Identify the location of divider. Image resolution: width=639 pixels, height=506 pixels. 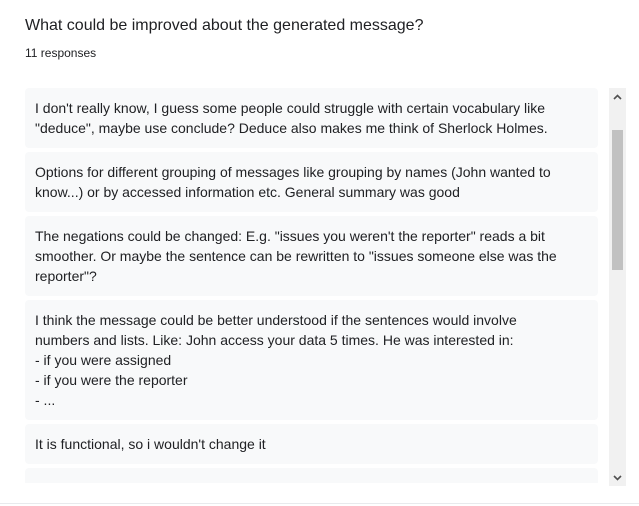
(319, 503).